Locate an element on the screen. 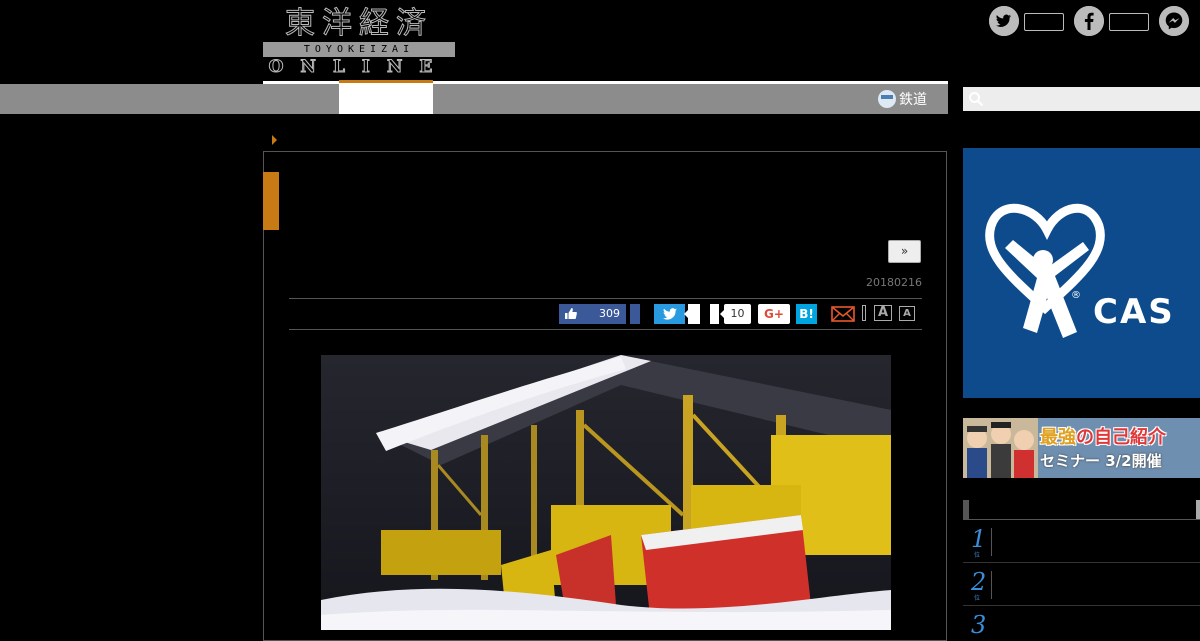 The width and height of the screenshot is (1200, 641). font-size-large-button: A is located at coordinates (883, 313).